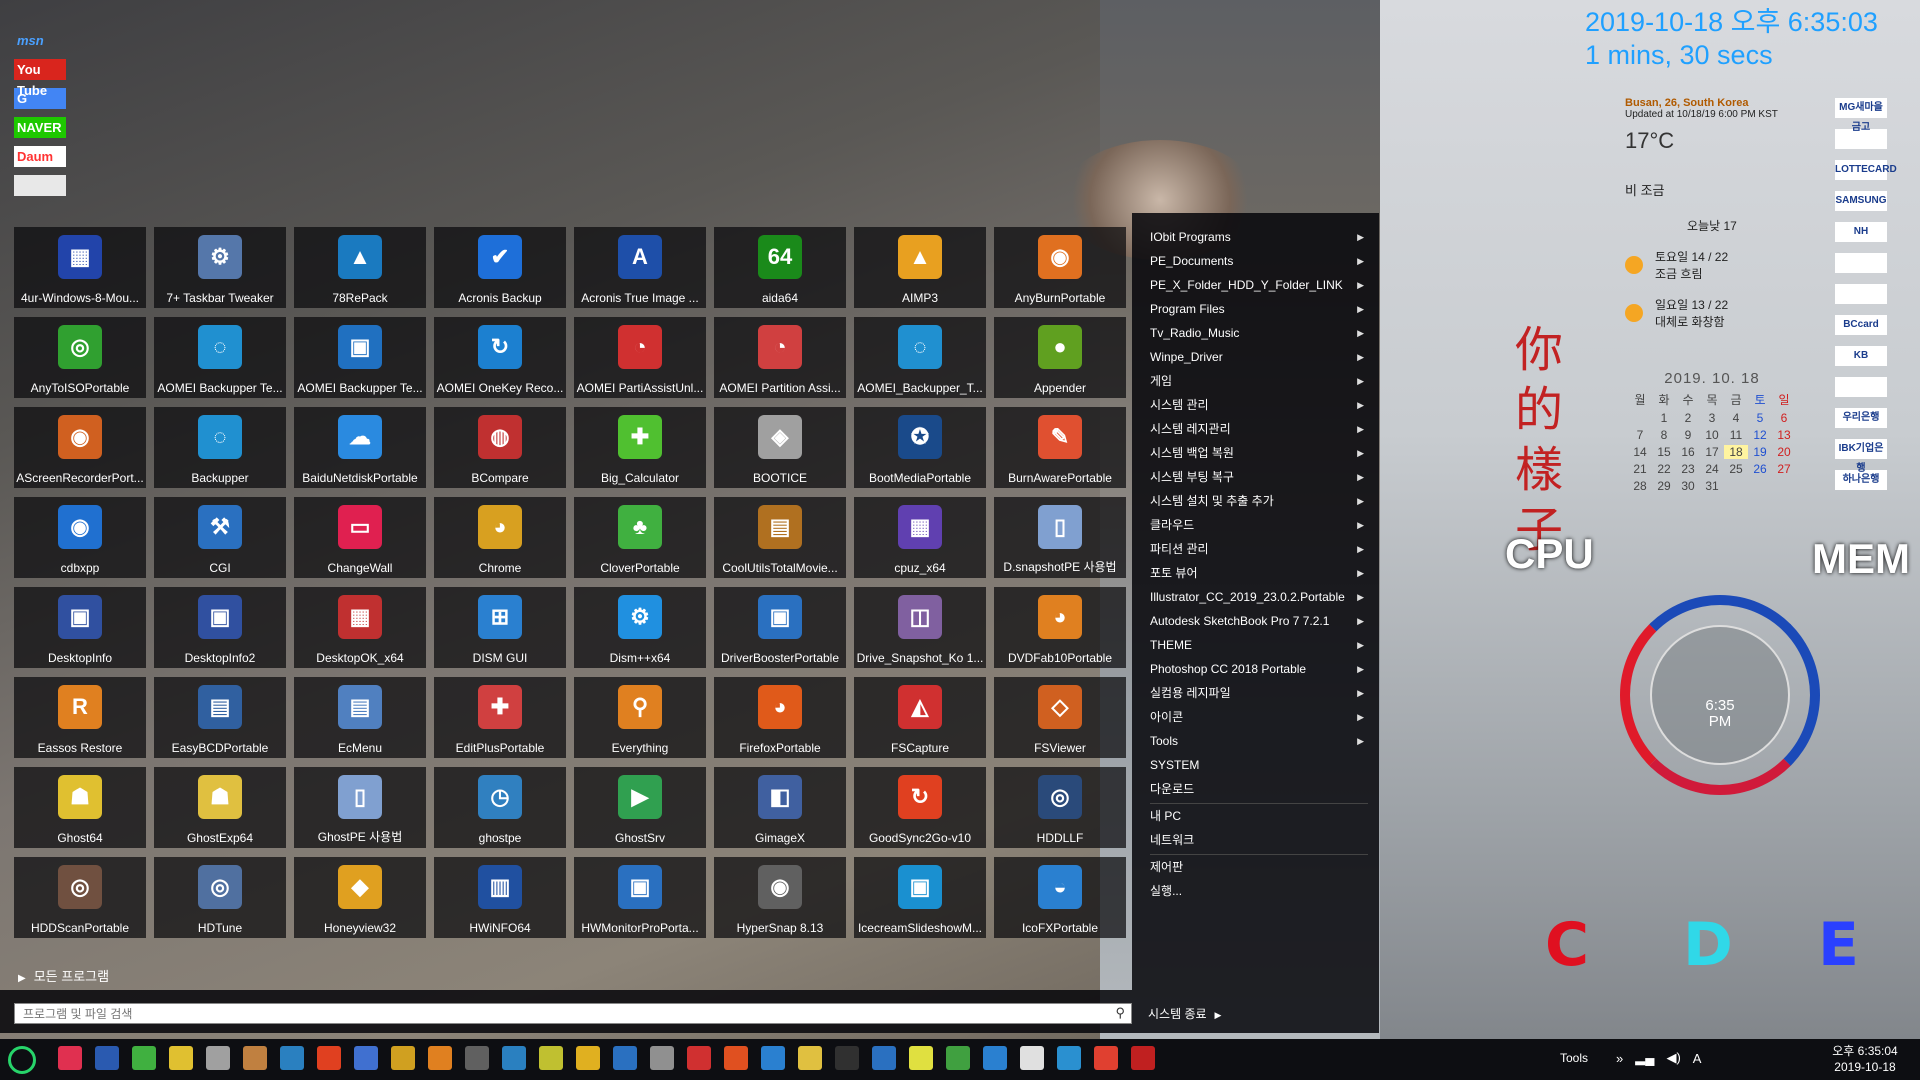 The width and height of the screenshot is (1920, 1080). What do you see at coordinates (80, 537) in the screenshot?
I see `app-tile: ◉ cdbxpp` at bounding box center [80, 537].